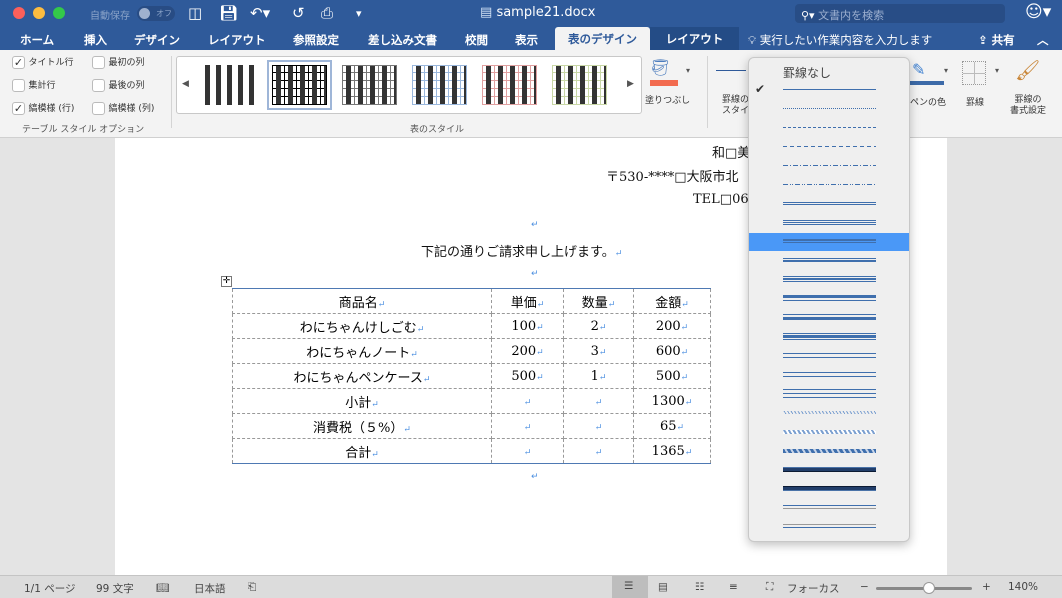 This screenshot has width=1062, height=598. What do you see at coordinates (829, 242) in the screenshot?
I see `border-style-option-thick-thin-small` at bounding box center [829, 242].